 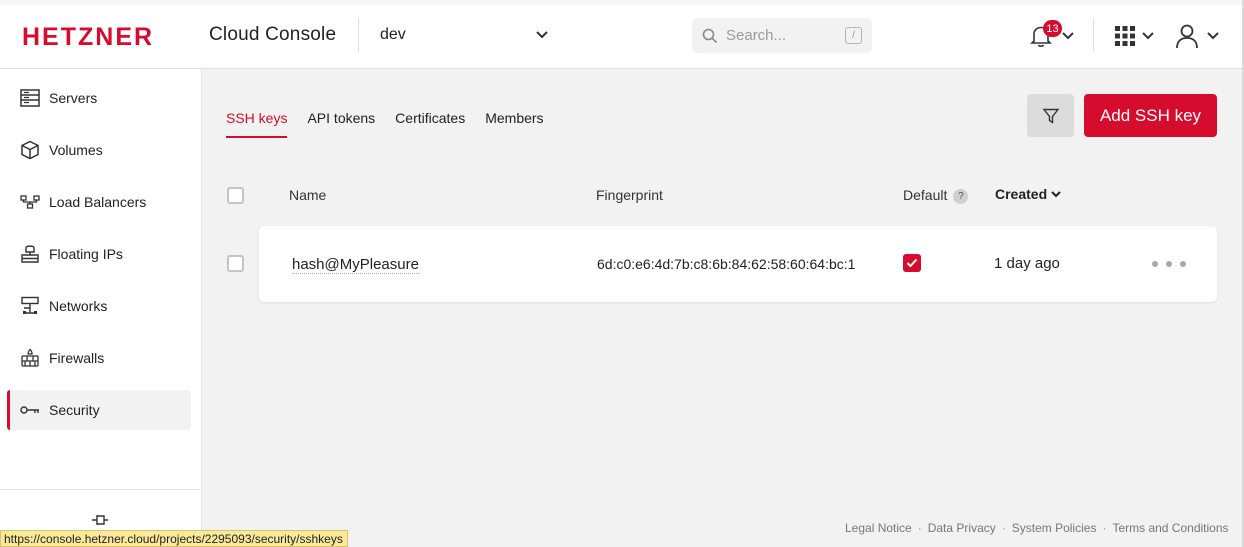 I want to click on ssh-key-created: 1 day ago, so click(x=1027, y=263).